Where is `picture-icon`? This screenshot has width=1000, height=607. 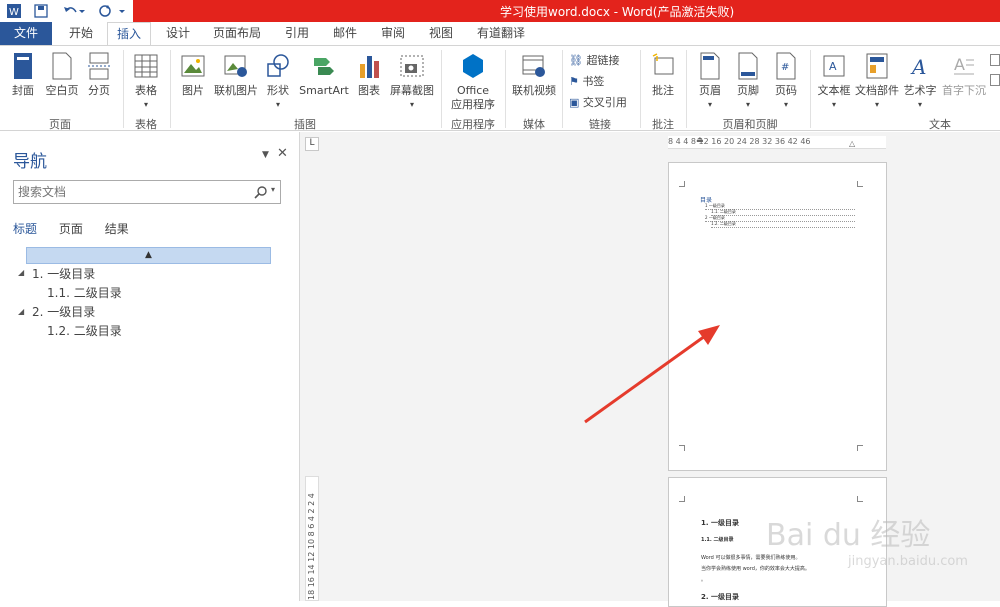 picture-icon is located at coordinates (193, 66).